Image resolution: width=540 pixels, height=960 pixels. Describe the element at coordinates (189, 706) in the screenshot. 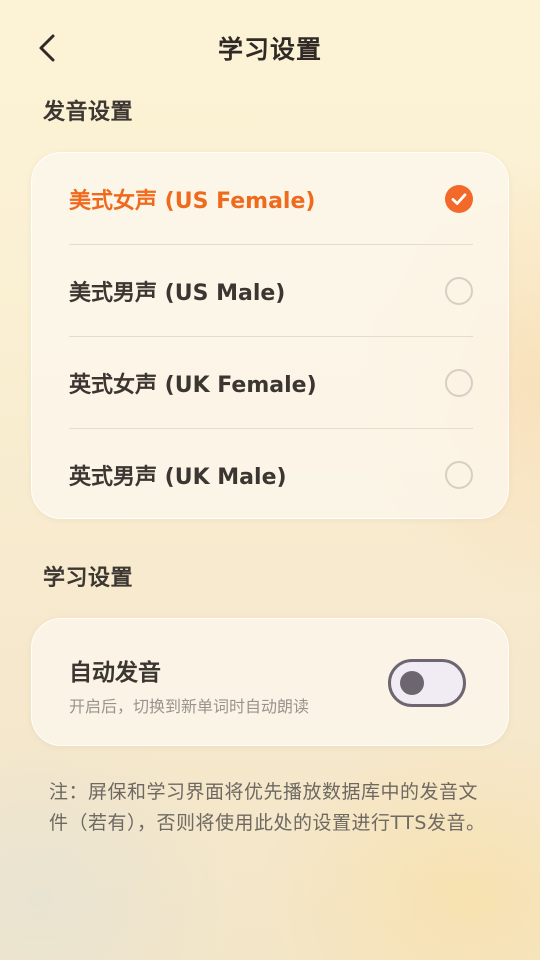

I see `auto-play-description: 开启后，切换到新单词时自动朗读` at that location.